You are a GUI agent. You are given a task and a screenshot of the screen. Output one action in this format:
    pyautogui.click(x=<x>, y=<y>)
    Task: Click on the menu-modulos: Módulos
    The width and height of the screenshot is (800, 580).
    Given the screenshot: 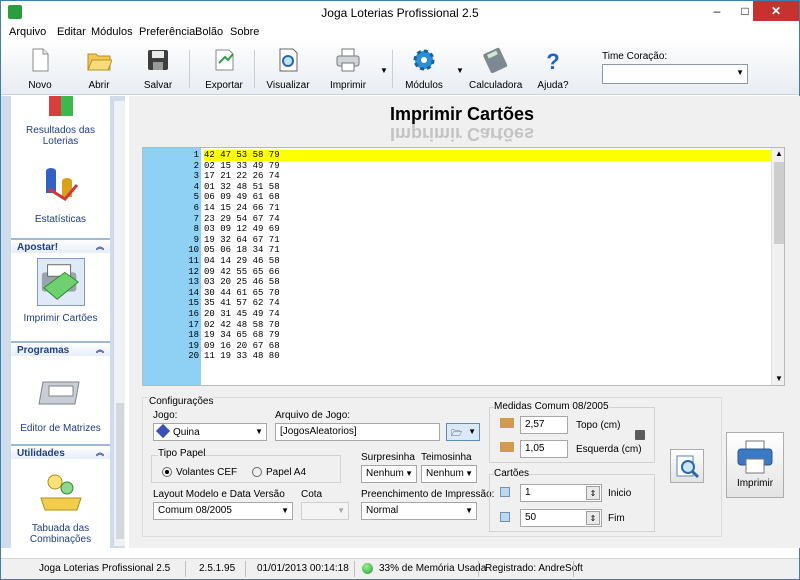 What is the action you would take?
    pyautogui.click(x=112, y=32)
    